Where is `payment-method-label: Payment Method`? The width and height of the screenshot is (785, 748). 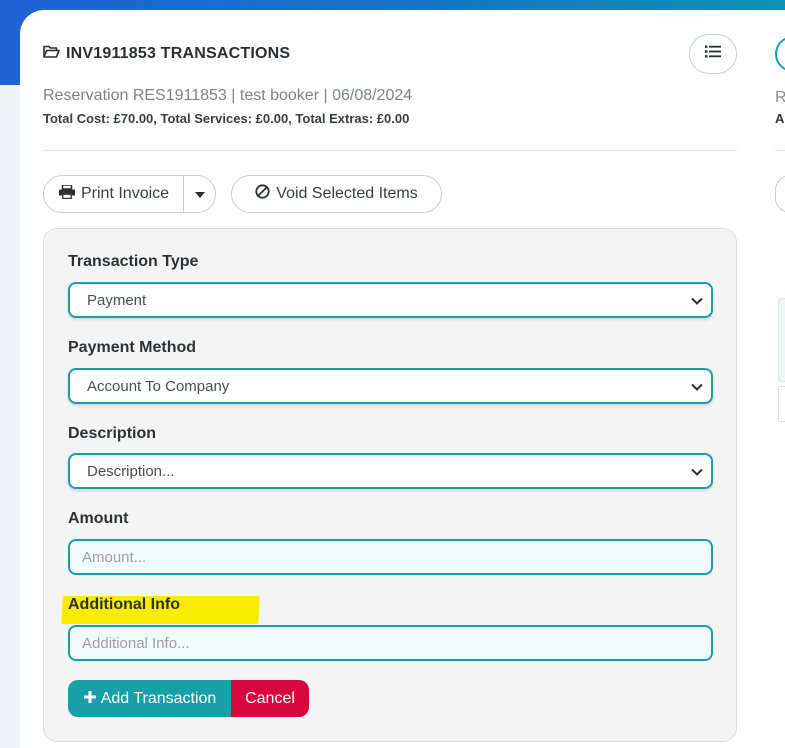
payment-method-label: Payment Method is located at coordinates (132, 347).